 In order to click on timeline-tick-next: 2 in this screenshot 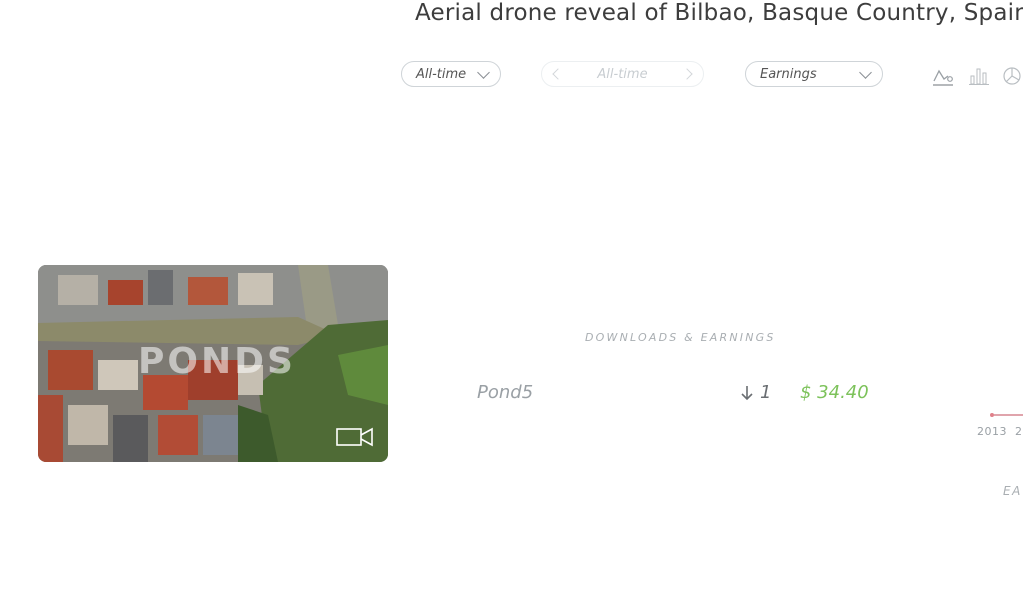, I will do `click(1019, 431)`.